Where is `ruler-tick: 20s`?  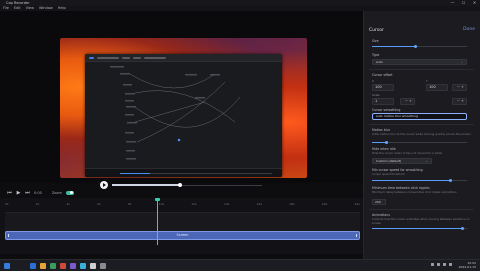
ruler-tick: 20s is located at coordinates (324, 204).